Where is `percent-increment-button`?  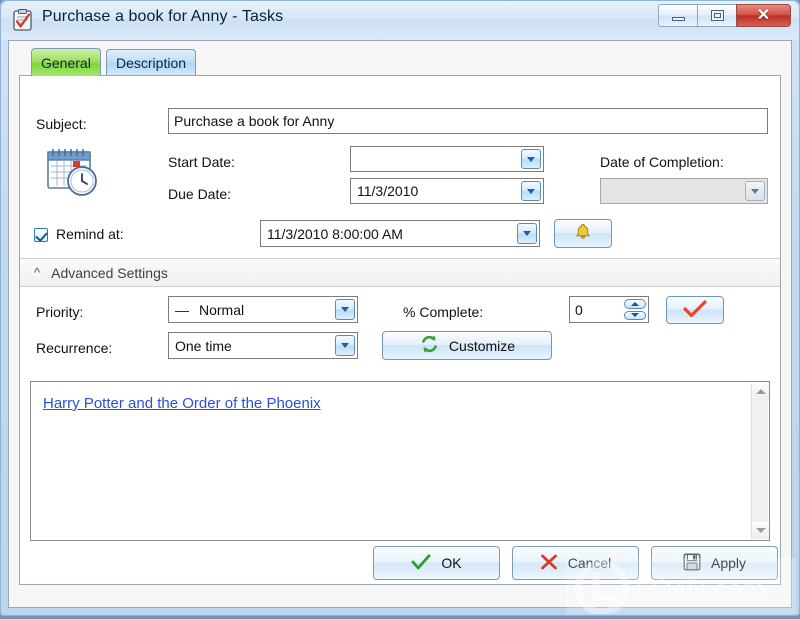
percent-increment-button is located at coordinates (635, 304).